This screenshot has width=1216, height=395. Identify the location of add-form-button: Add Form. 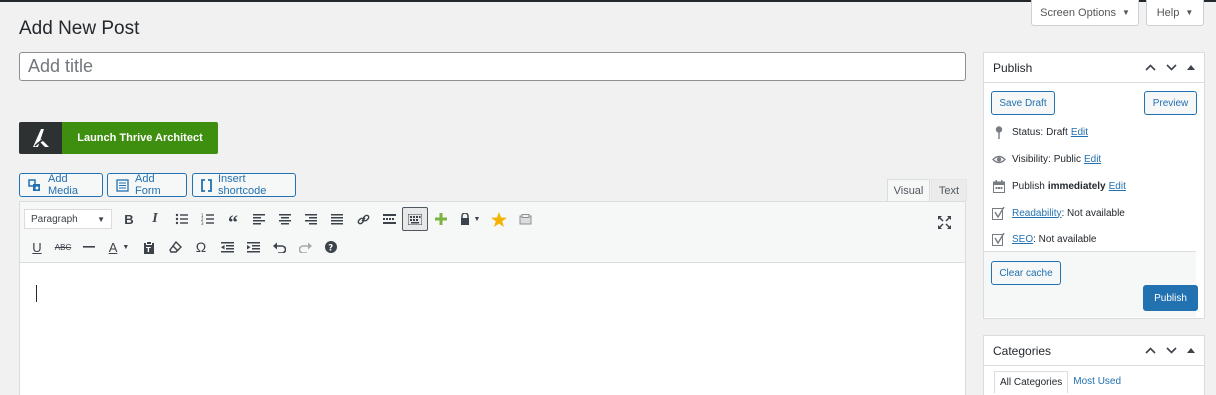
(147, 185).